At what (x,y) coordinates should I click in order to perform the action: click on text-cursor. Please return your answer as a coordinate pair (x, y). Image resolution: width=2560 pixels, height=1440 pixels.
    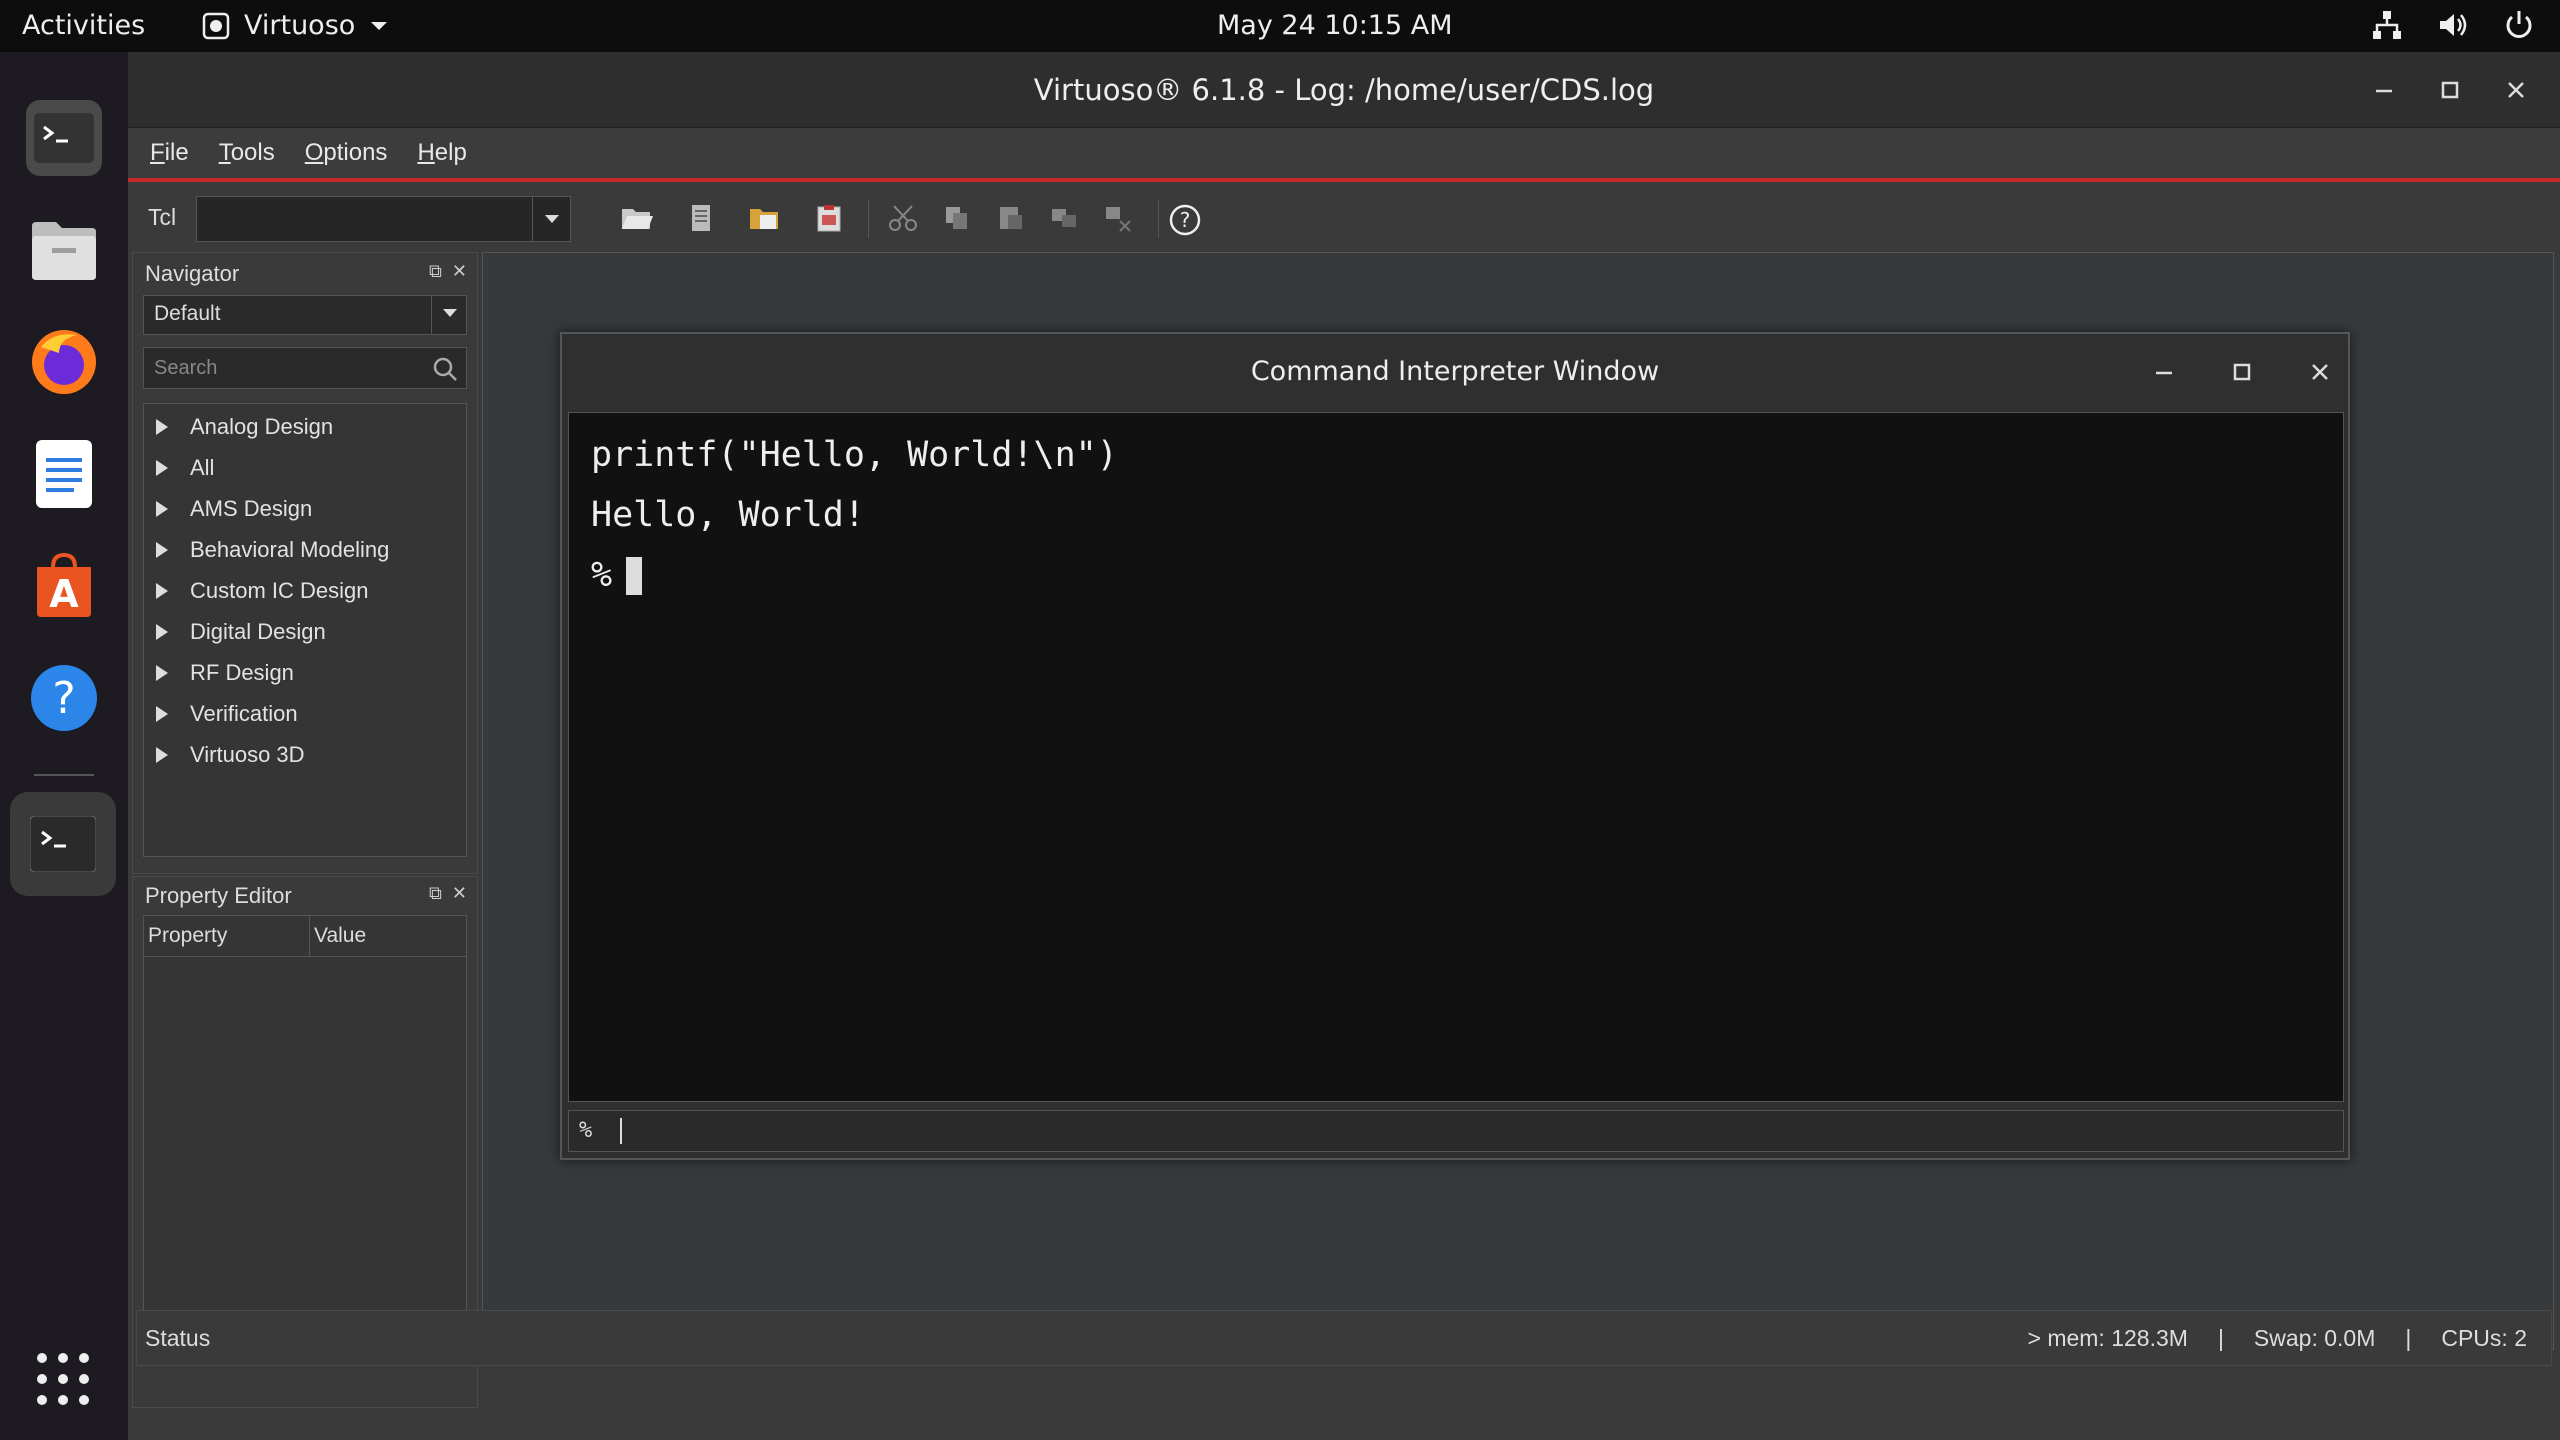
    Looking at the image, I should click on (634, 576).